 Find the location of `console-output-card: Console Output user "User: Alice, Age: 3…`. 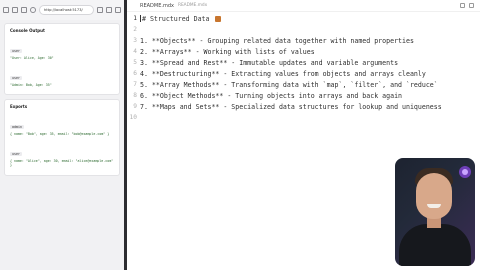

console-output-card: Console Output user "User: Alice, Age: 3… is located at coordinates (62, 59).